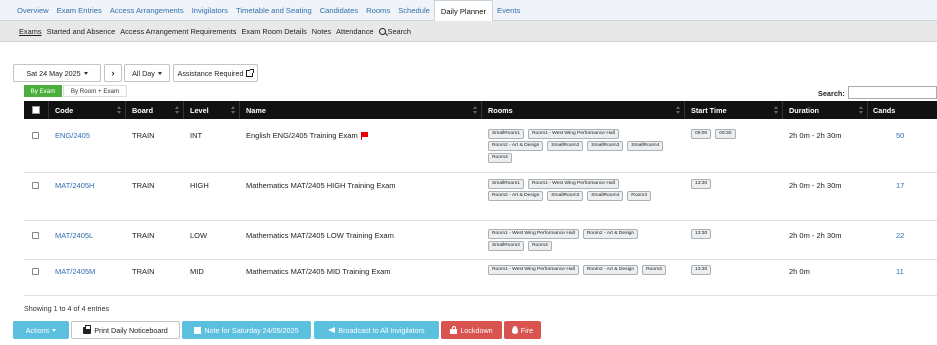 The width and height of the screenshot is (937, 345). I want to click on note-button: Note for Saturday 24/05/2025, so click(246, 330).